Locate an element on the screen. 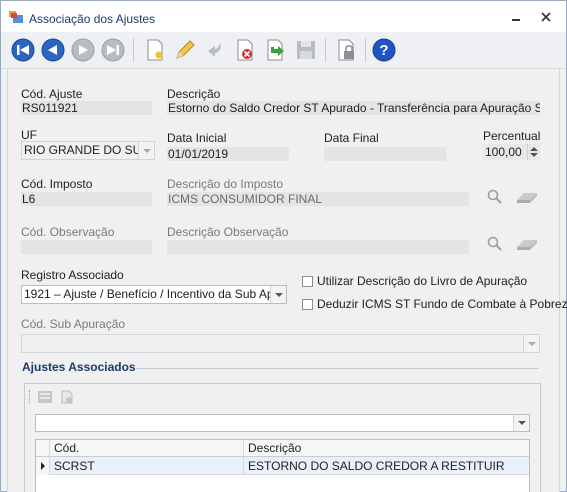 Image resolution: width=567 pixels, height=492 pixels. clear-observacao-button is located at coordinates (527, 244).